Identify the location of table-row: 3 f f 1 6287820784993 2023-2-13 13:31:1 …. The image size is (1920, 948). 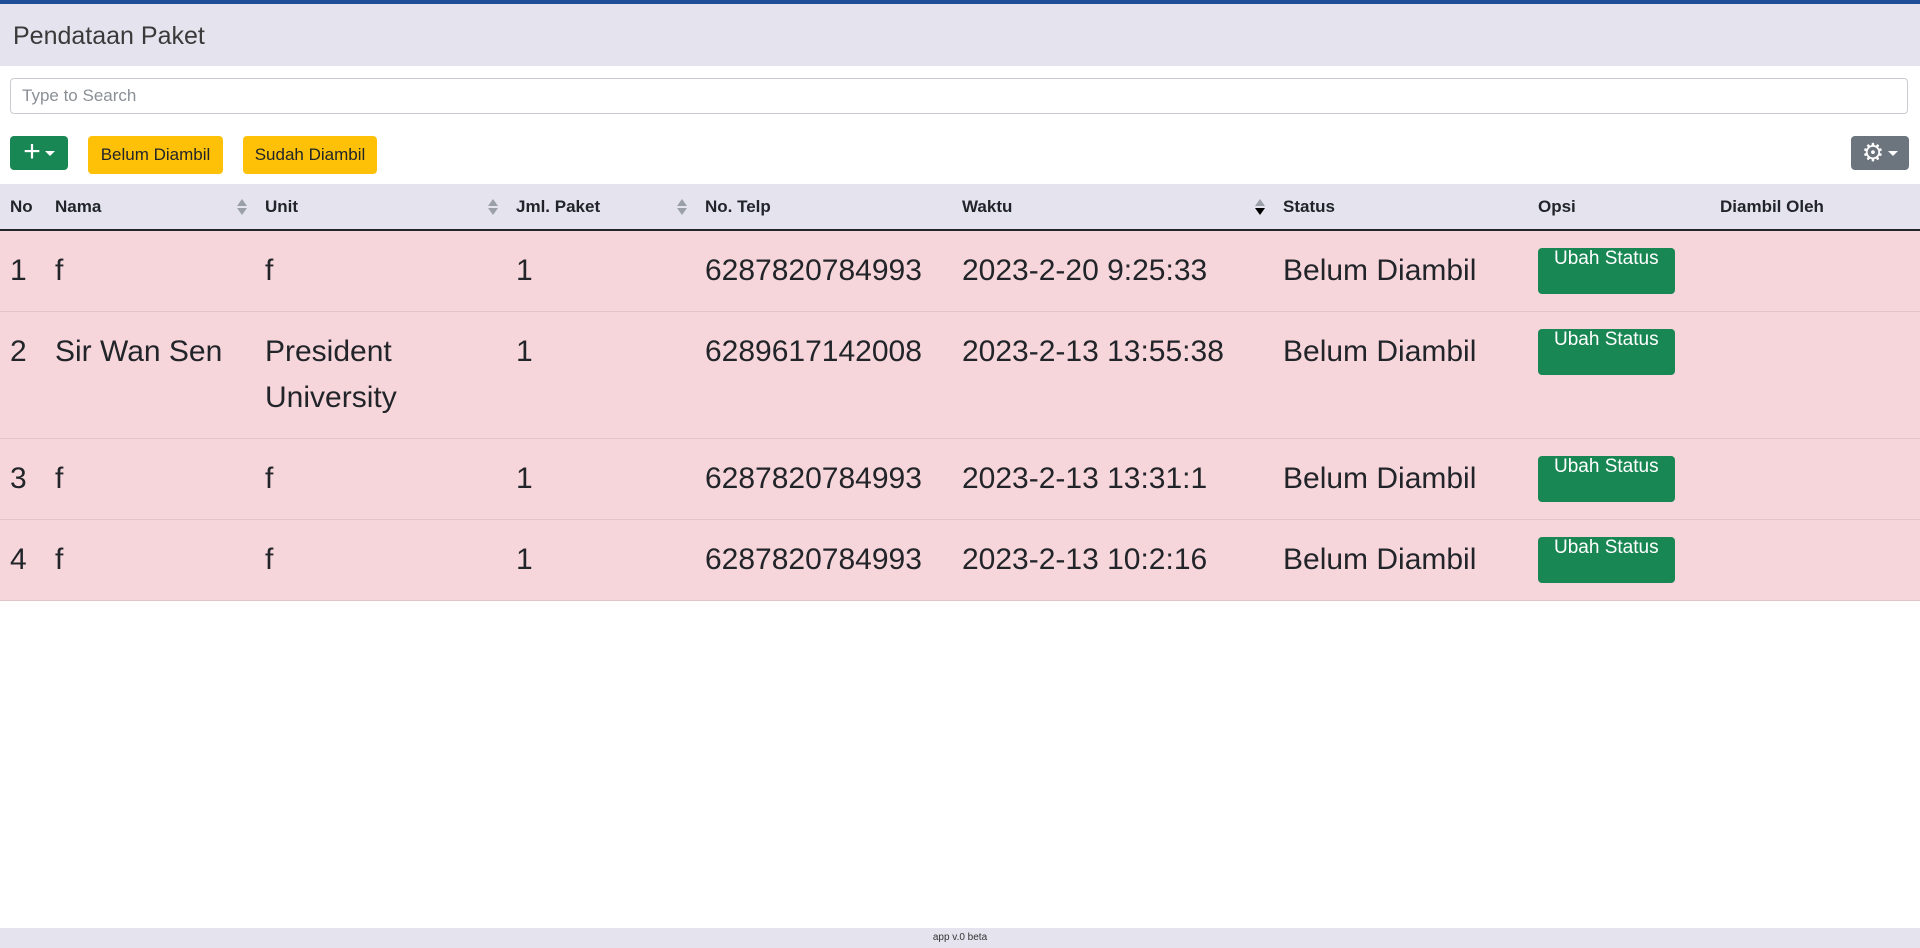
(960, 479).